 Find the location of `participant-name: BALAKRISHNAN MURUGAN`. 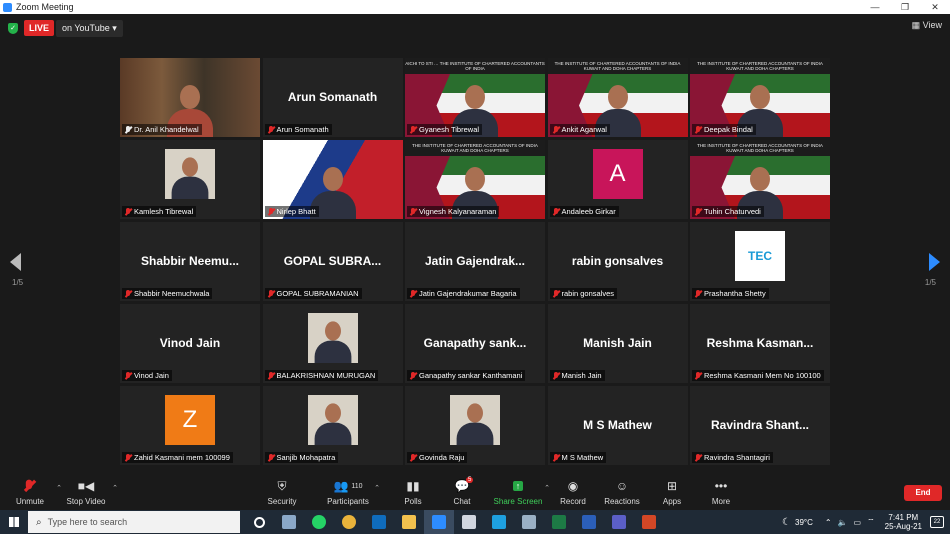

participant-name: BALAKRISHNAN MURUGAN is located at coordinates (326, 375).